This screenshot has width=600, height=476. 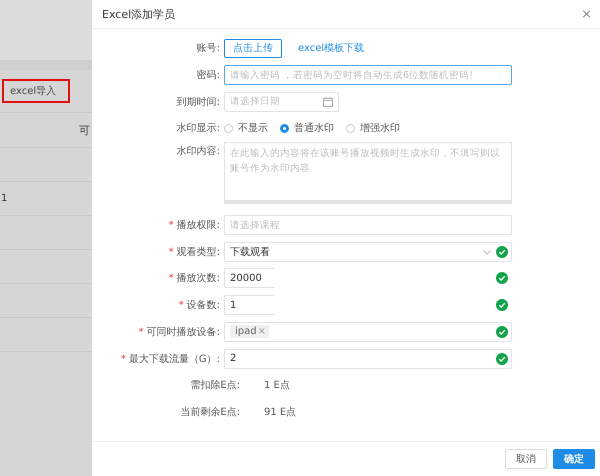 What do you see at coordinates (198, 252) in the screenshot?
I see `field-label: 观看类型:` at bounding box center [198, 252].